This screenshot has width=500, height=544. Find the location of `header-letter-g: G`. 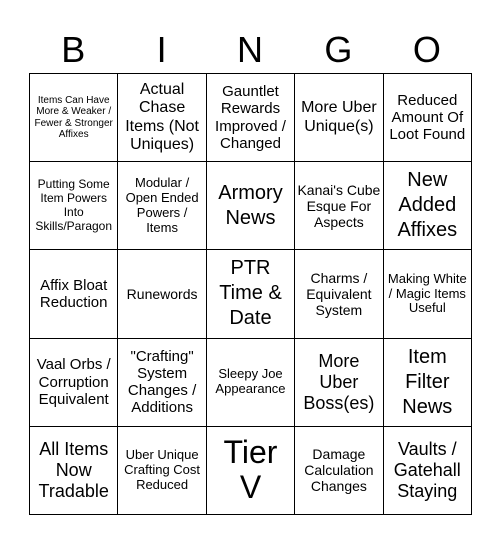

header-letter-g: G is located at coordinates (338, 49).